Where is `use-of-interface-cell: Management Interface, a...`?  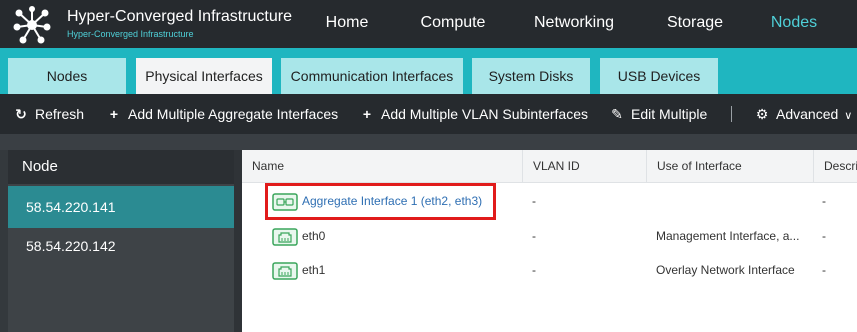 use-of-interface-cell: Management Interface, a... is located at coordinates (728, 236).